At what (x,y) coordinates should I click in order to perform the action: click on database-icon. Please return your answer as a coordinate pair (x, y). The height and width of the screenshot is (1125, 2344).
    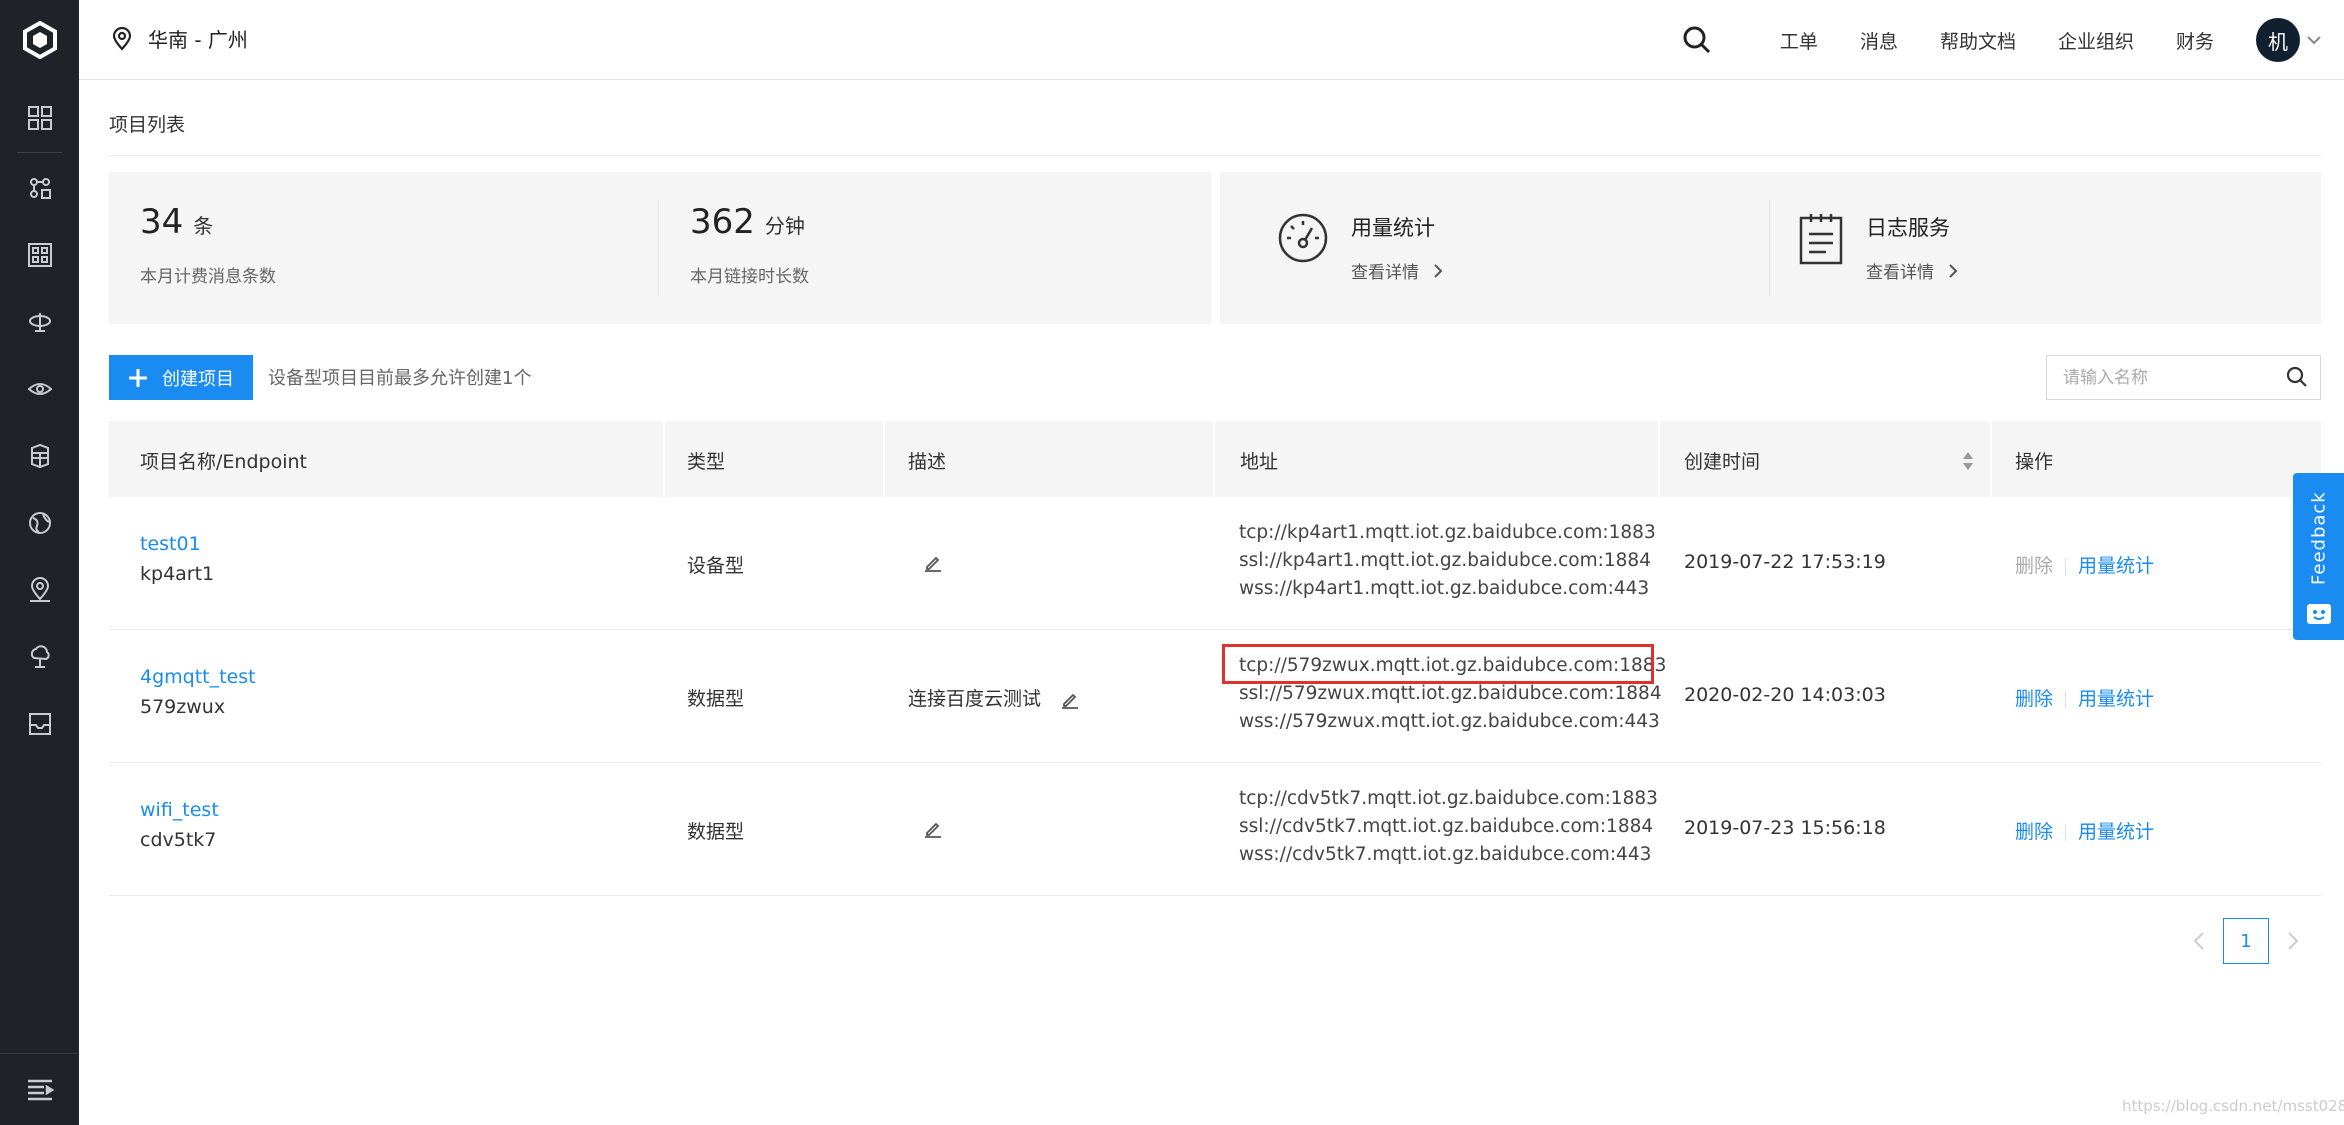
    Looking at the image, I should click on (40, 456).